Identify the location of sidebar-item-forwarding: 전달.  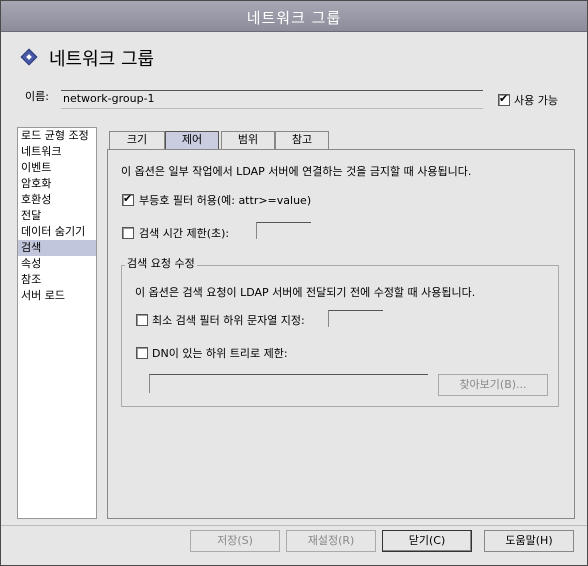
(57, 216).